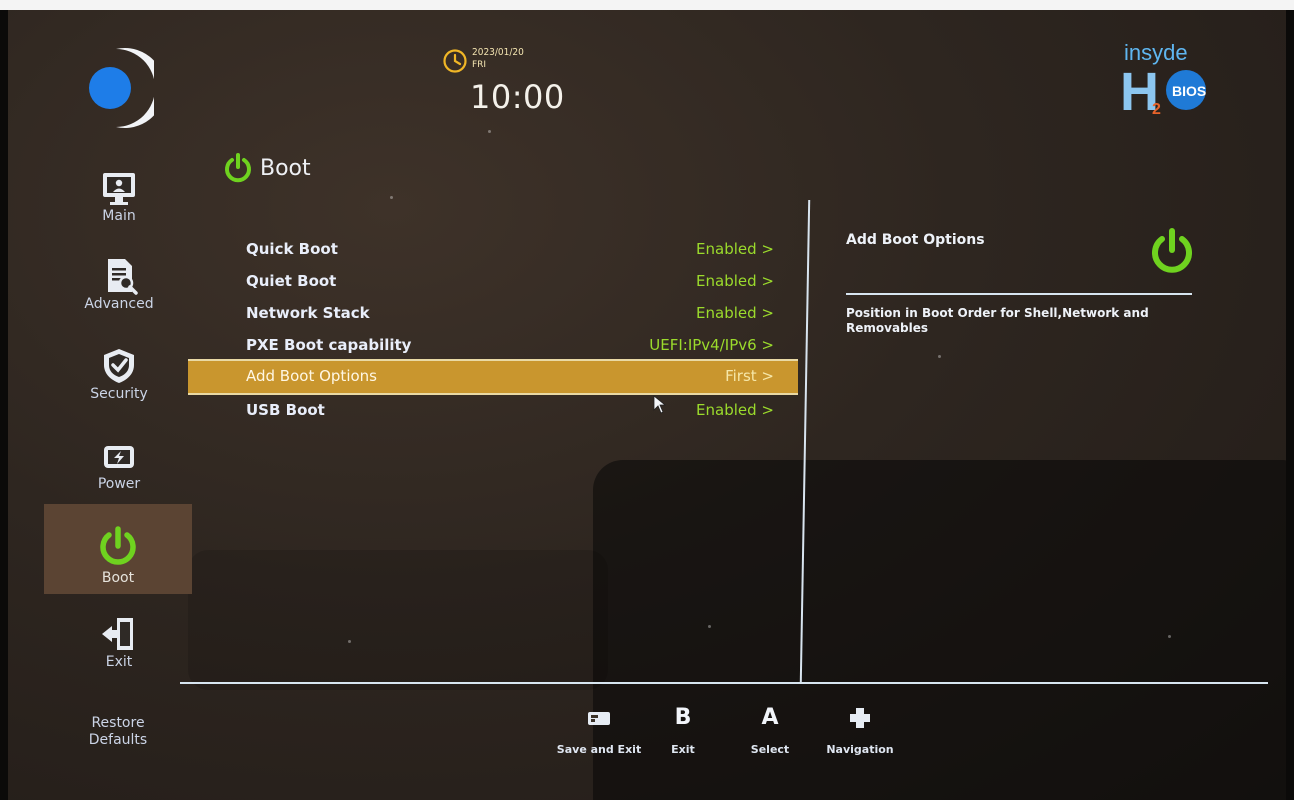 The width and height of the screenshot is (1294, 800). What do you see at coordinates (599, 749) in the screenshot?
I see `key-label: Save and Exit` at bounding box center [599, 749].